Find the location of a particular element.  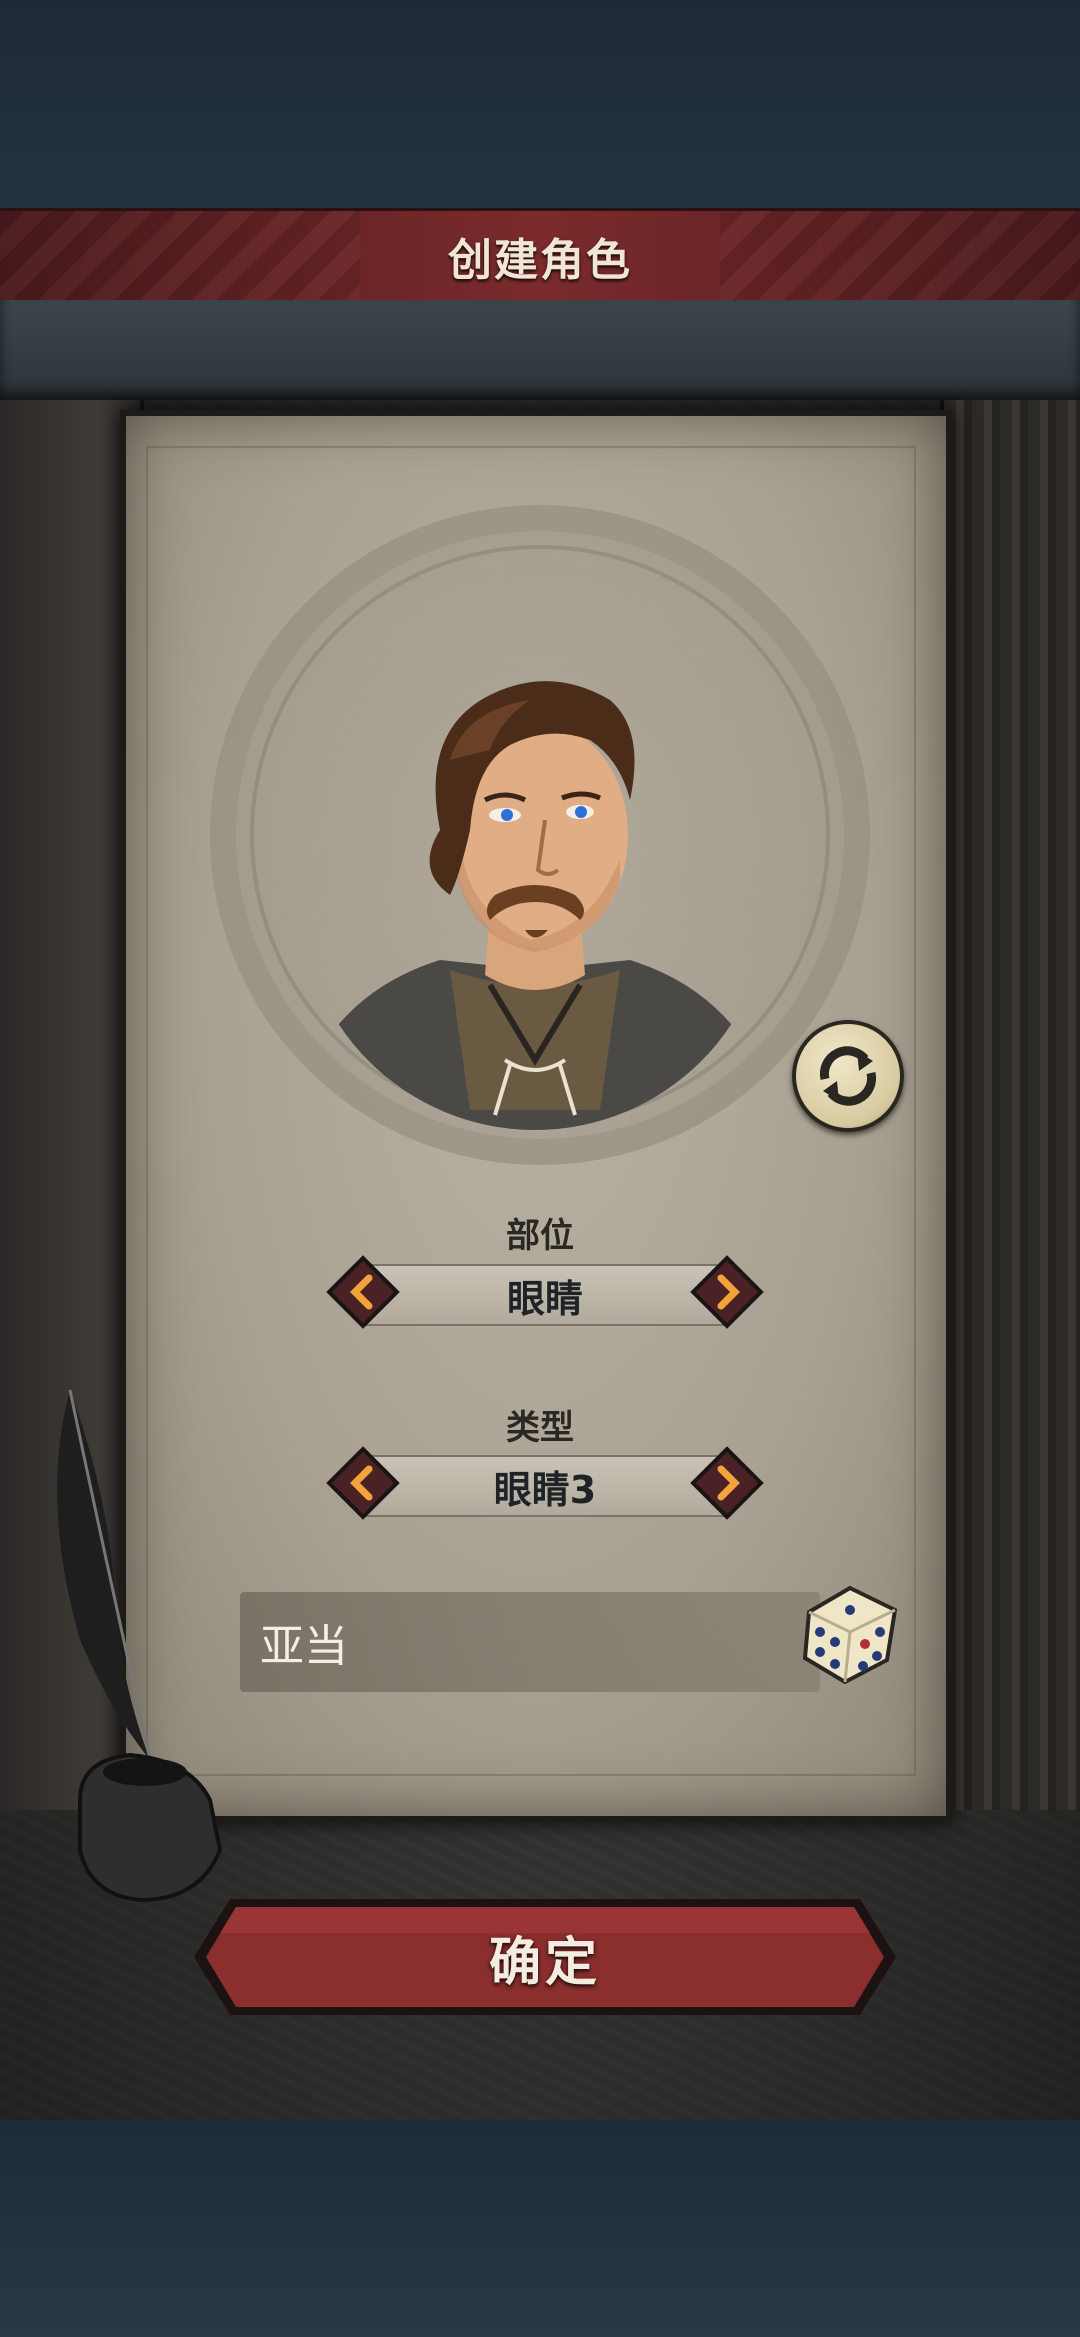

character-name-value: 亚当 is located at coordinates (304, 1646).